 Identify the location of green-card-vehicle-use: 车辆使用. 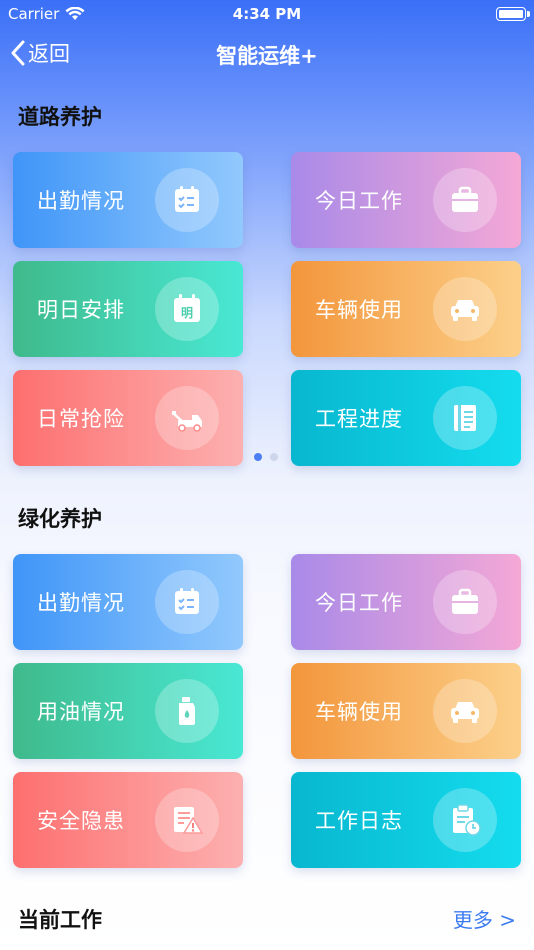
(406, 711).